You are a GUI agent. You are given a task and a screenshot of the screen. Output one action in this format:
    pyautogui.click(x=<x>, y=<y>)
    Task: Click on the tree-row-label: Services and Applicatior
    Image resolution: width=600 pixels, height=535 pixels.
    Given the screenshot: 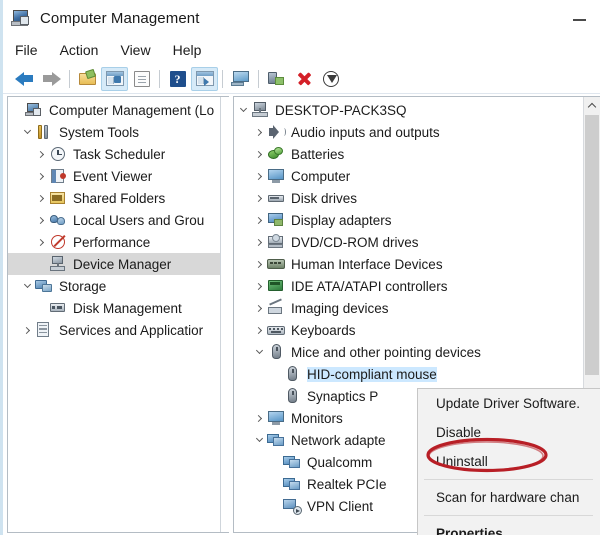 What is the action you would take?
    pyautogui.click(x=131, y=330)
    